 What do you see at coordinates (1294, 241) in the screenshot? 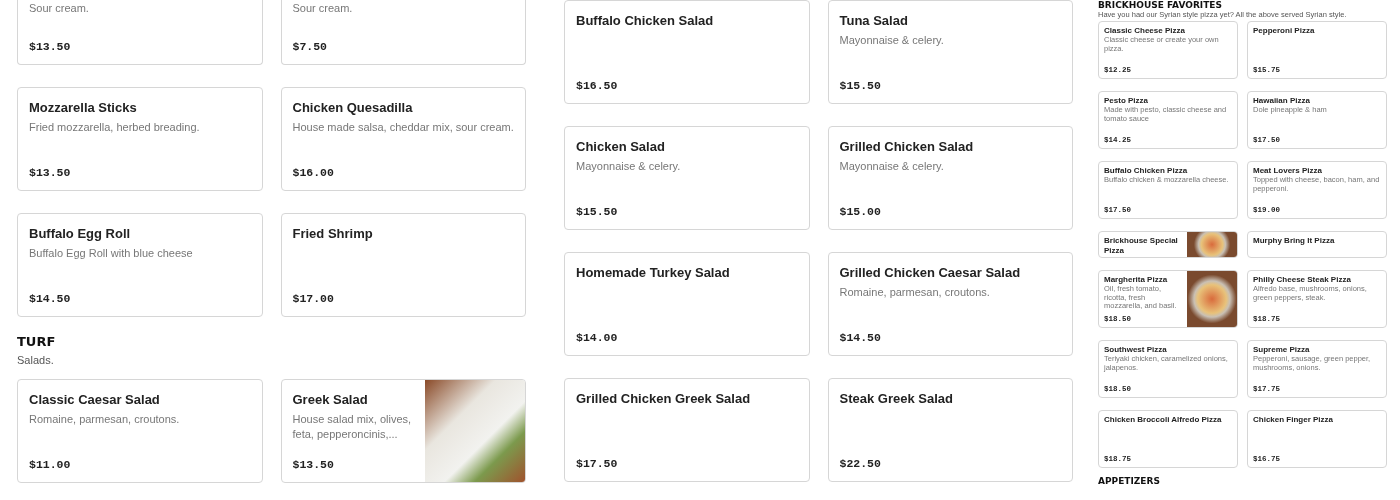
I see `item-name: Murphy Bring It Pizza` at bounding box center [1294, 241].